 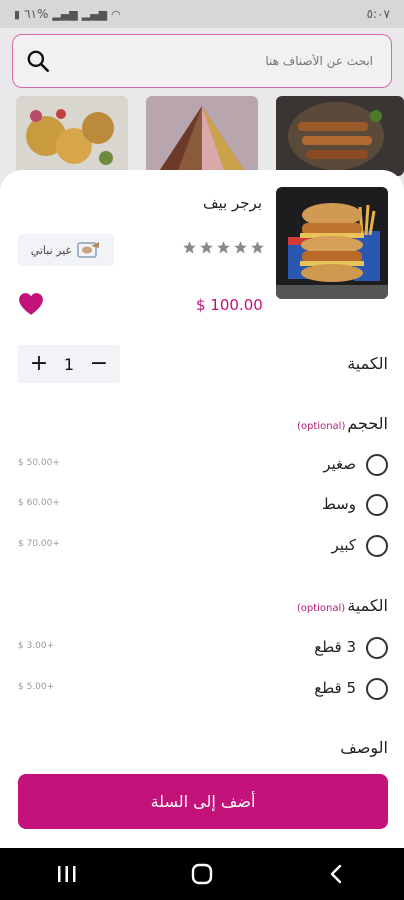 What do you see at coordinates (340, 136) in the screenshot?
I see `thumbnail-grill` at bounding box center [340, 136].